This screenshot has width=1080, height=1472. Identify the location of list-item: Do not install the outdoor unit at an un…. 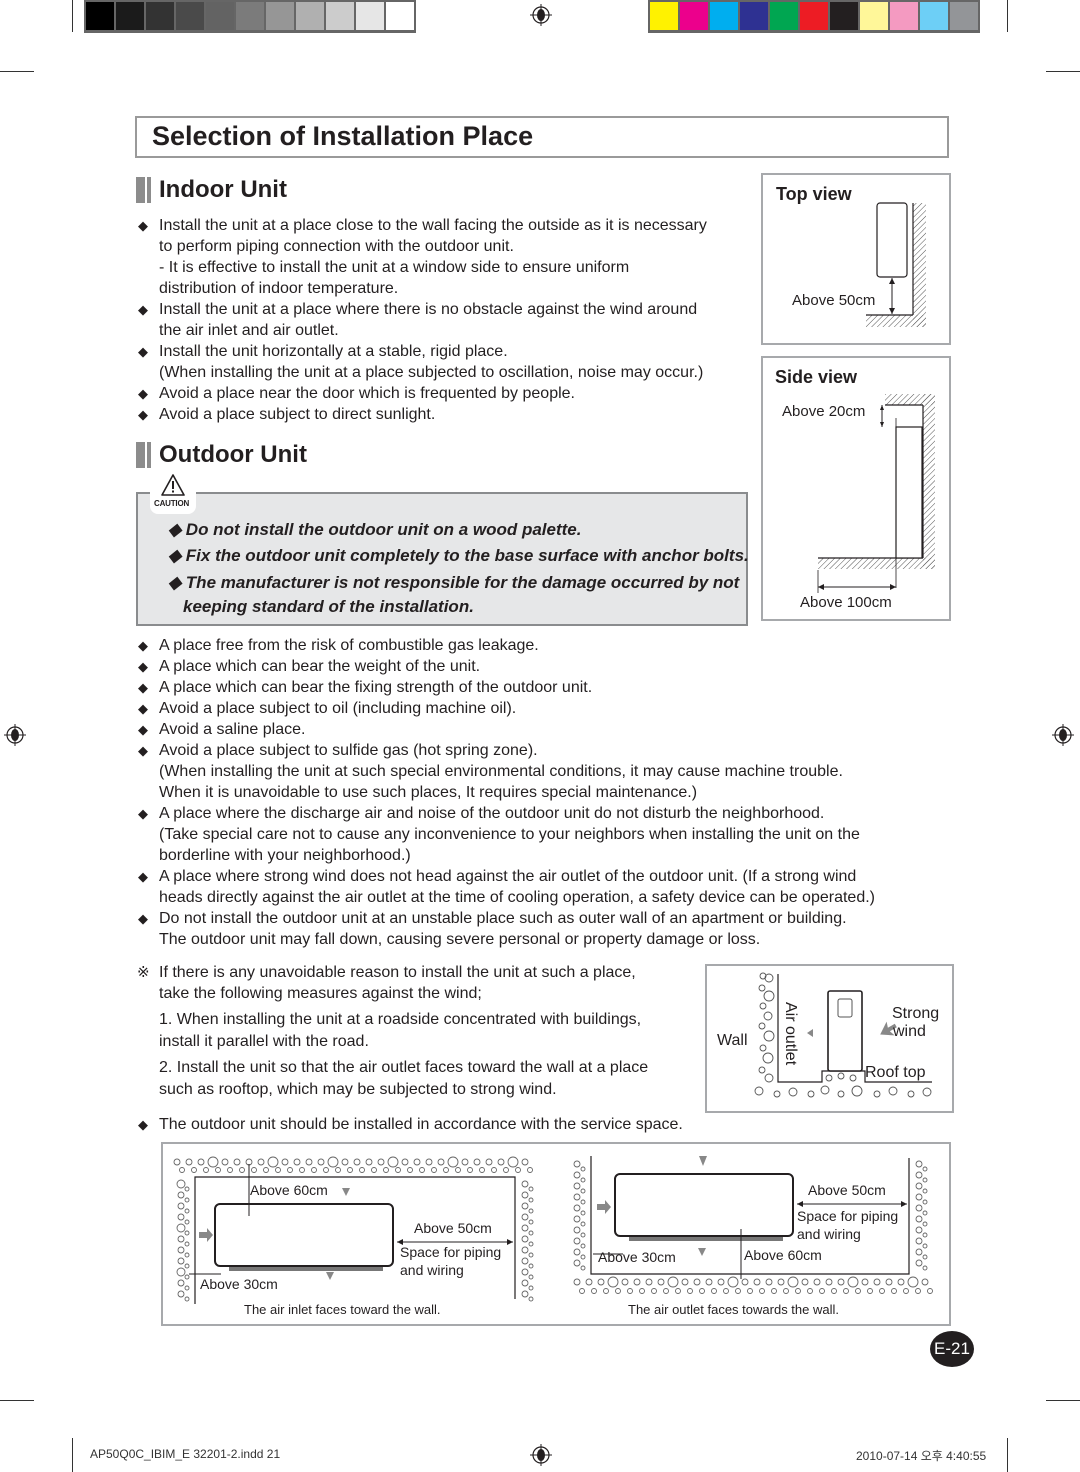
(503, 918).